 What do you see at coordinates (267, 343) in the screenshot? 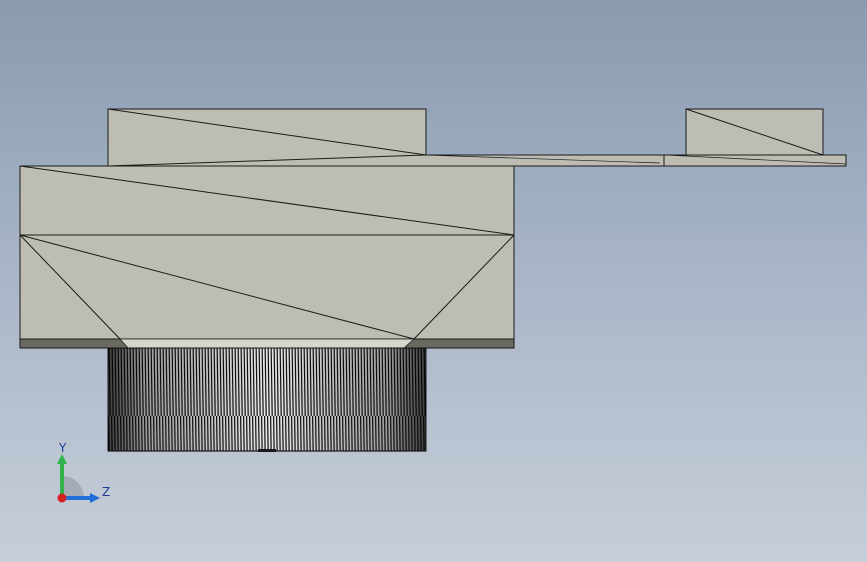
I see `bottom-chamfer` at bounding box center [267, 343].